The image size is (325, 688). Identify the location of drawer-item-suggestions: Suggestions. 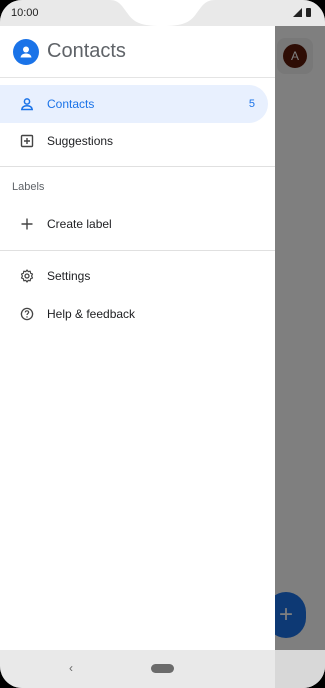
(134, 141).